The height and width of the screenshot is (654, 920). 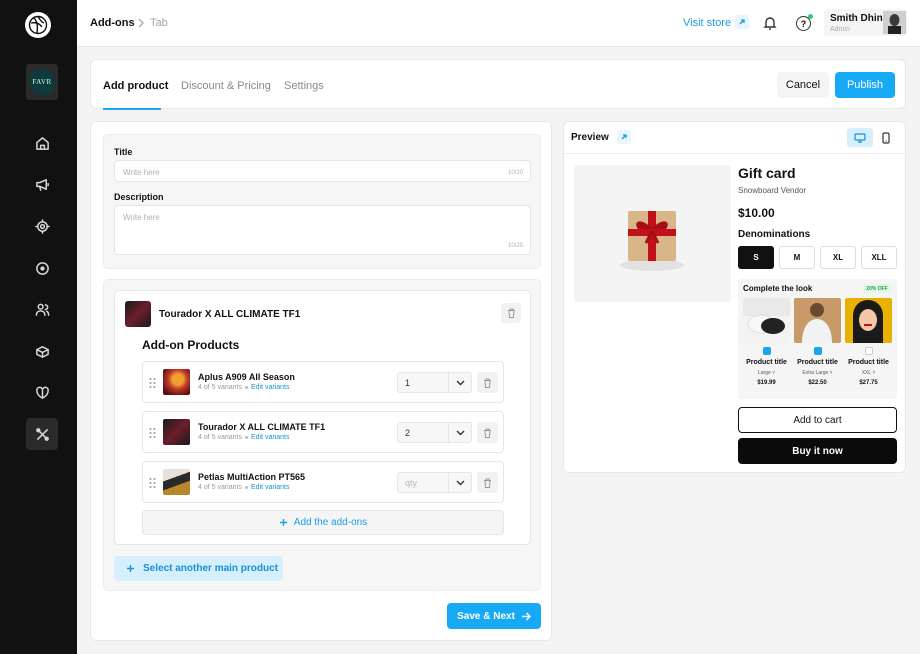 What do you see at coordinates (868, 383) in the screenshot?
I see `look-product-price: $27.75` at bounding box center [868, 383].